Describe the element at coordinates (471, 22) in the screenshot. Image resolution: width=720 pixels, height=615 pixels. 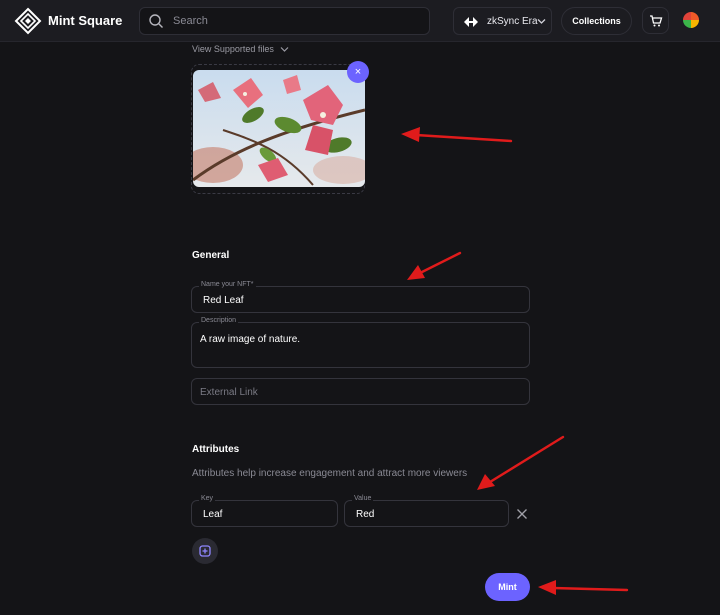
I see `network-swap-icon` at that location.